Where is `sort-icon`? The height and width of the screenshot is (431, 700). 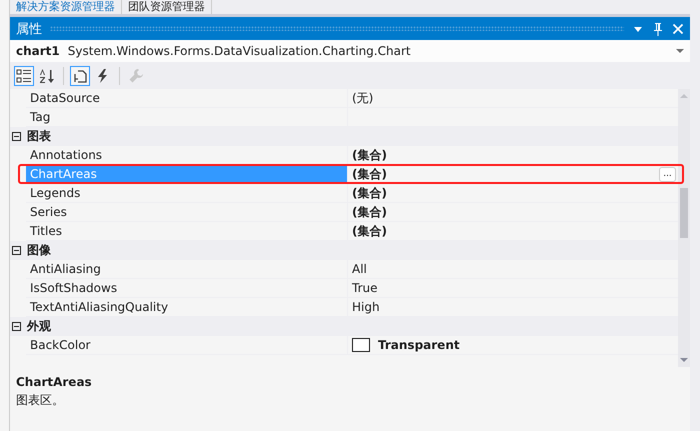
sort-icon is located at coordinates (47, 76).